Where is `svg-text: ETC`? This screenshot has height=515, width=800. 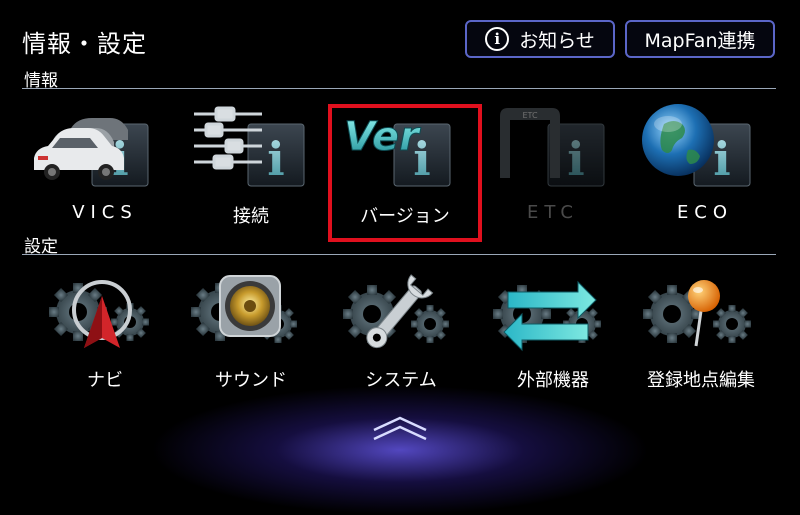
svg-text: ETC is located at coordinates (529, 115).